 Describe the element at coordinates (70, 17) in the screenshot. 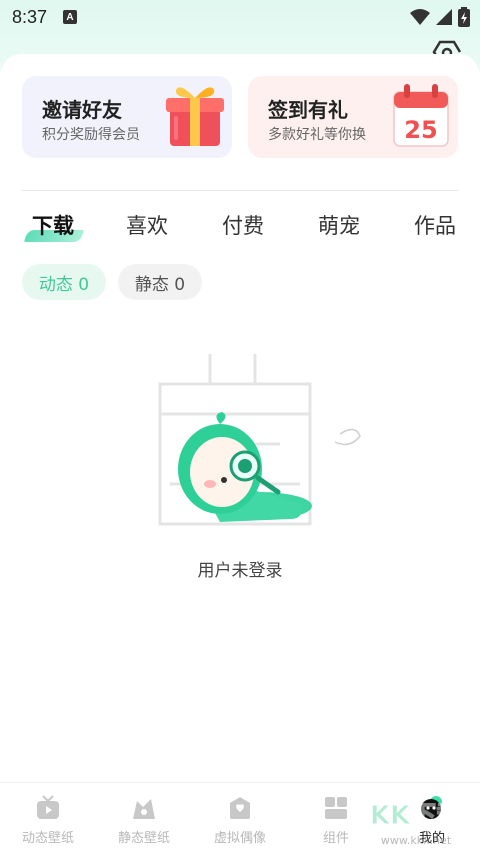

I see `notification-a-icon: A` at that location.